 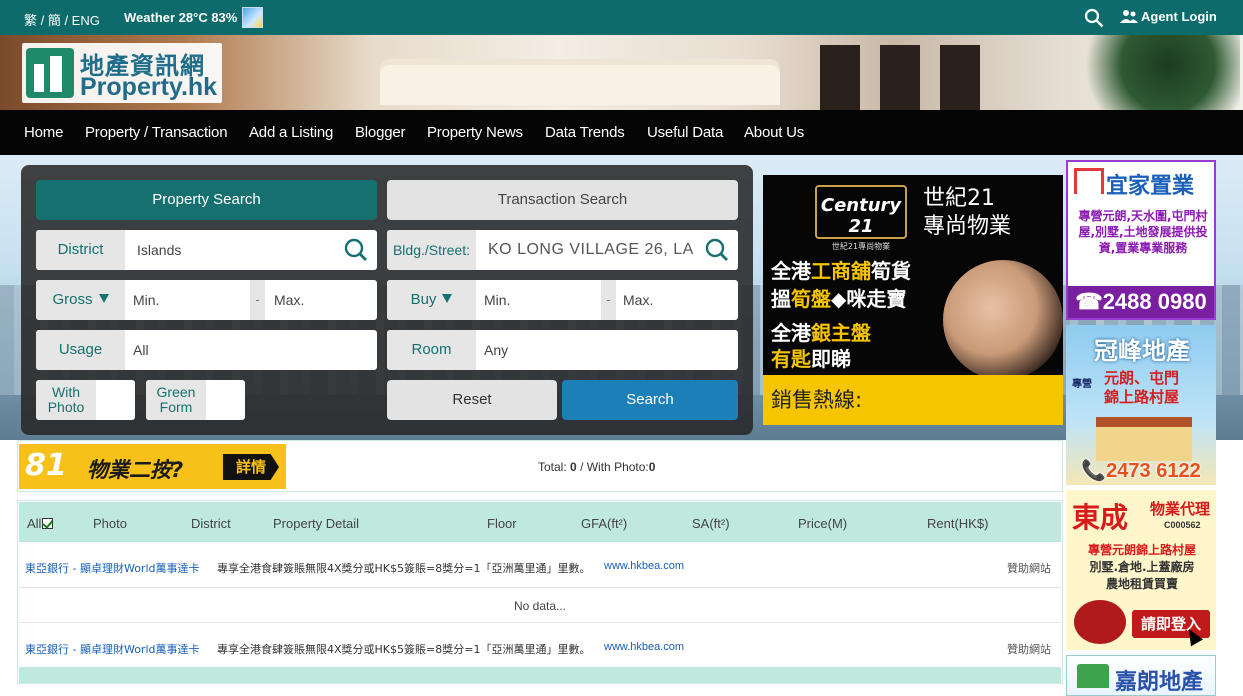 I want to click on century21-brand: 世紀21 專尚物業, so click(x=967, y=213).